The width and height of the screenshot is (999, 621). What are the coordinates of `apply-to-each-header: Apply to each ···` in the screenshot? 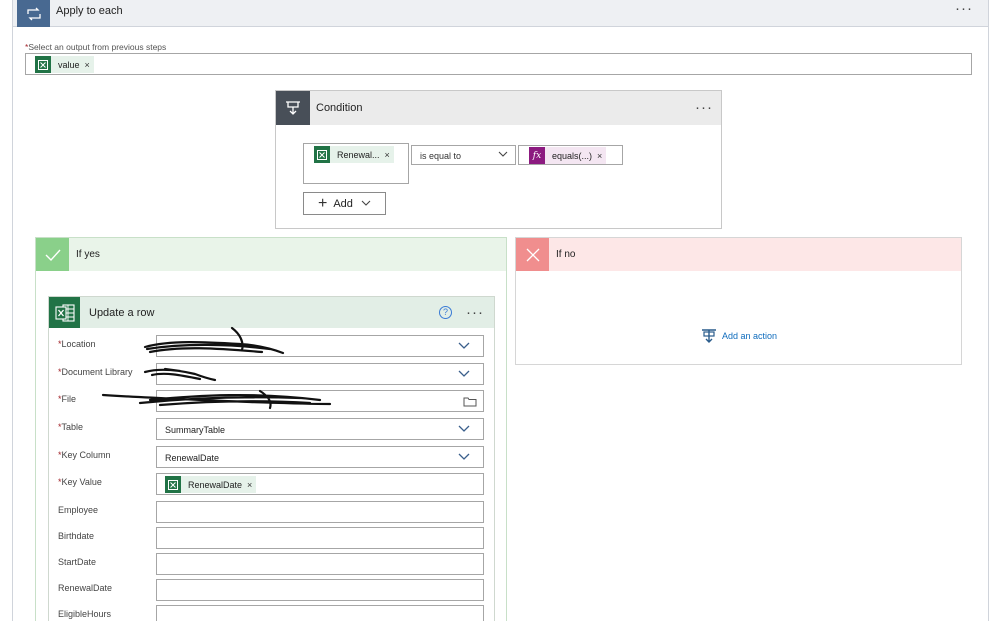 It's located at (500, 13).